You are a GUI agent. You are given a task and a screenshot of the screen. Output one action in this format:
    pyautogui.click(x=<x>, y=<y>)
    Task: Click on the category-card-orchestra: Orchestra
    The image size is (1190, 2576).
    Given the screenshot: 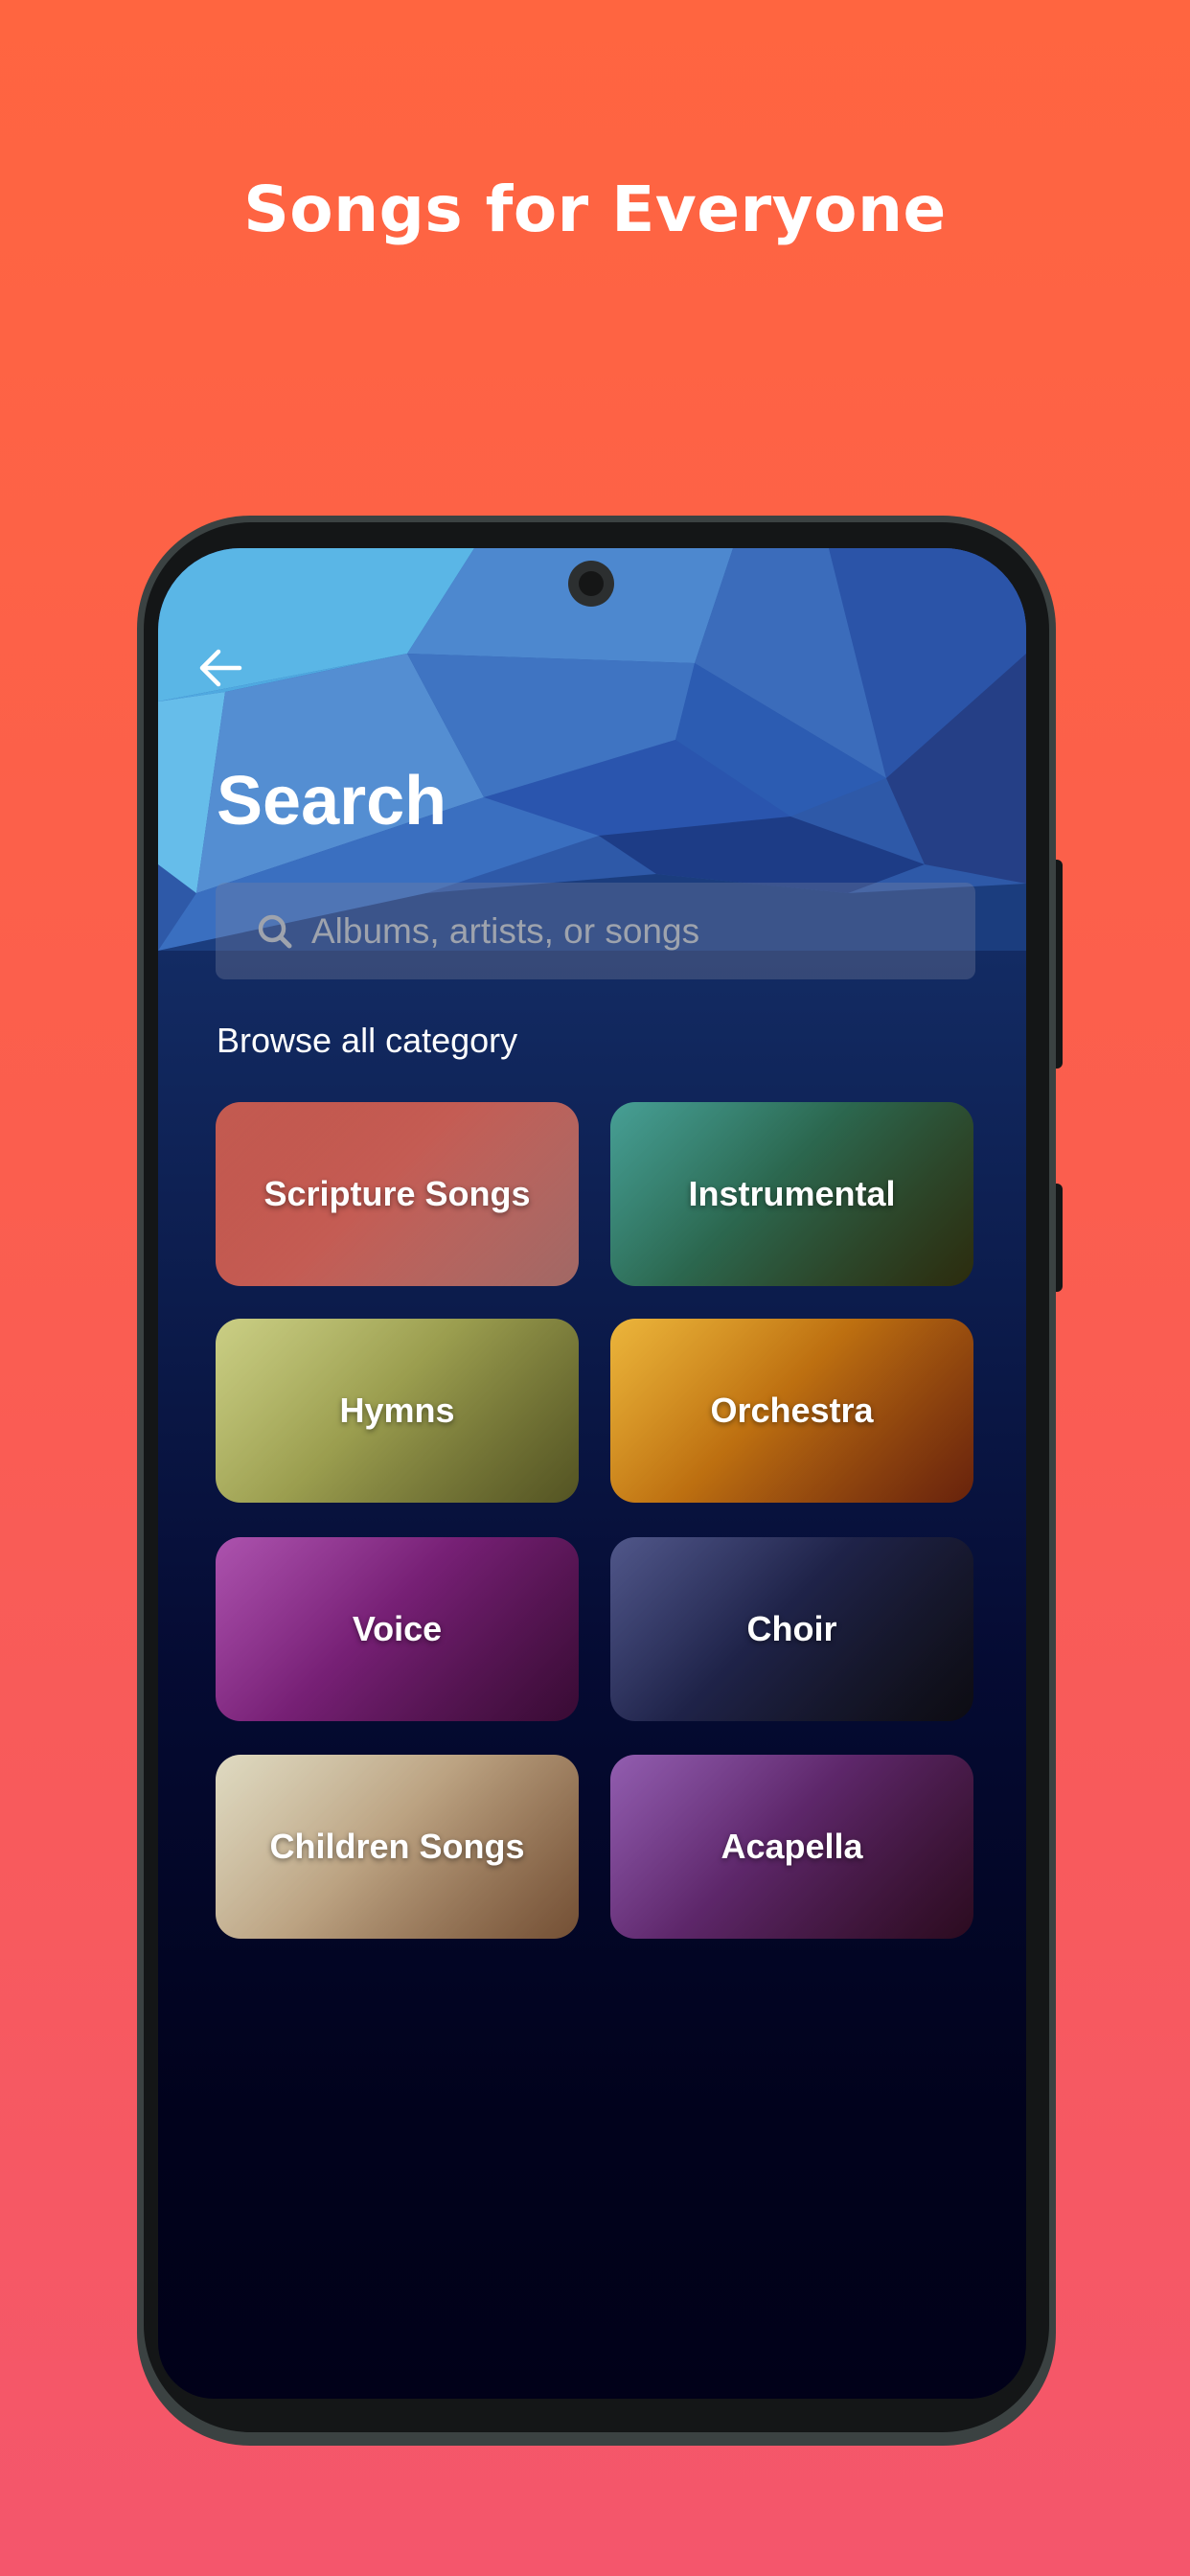 What is the action you would take?
    pyautogui.click(x=792, y=1411)
    